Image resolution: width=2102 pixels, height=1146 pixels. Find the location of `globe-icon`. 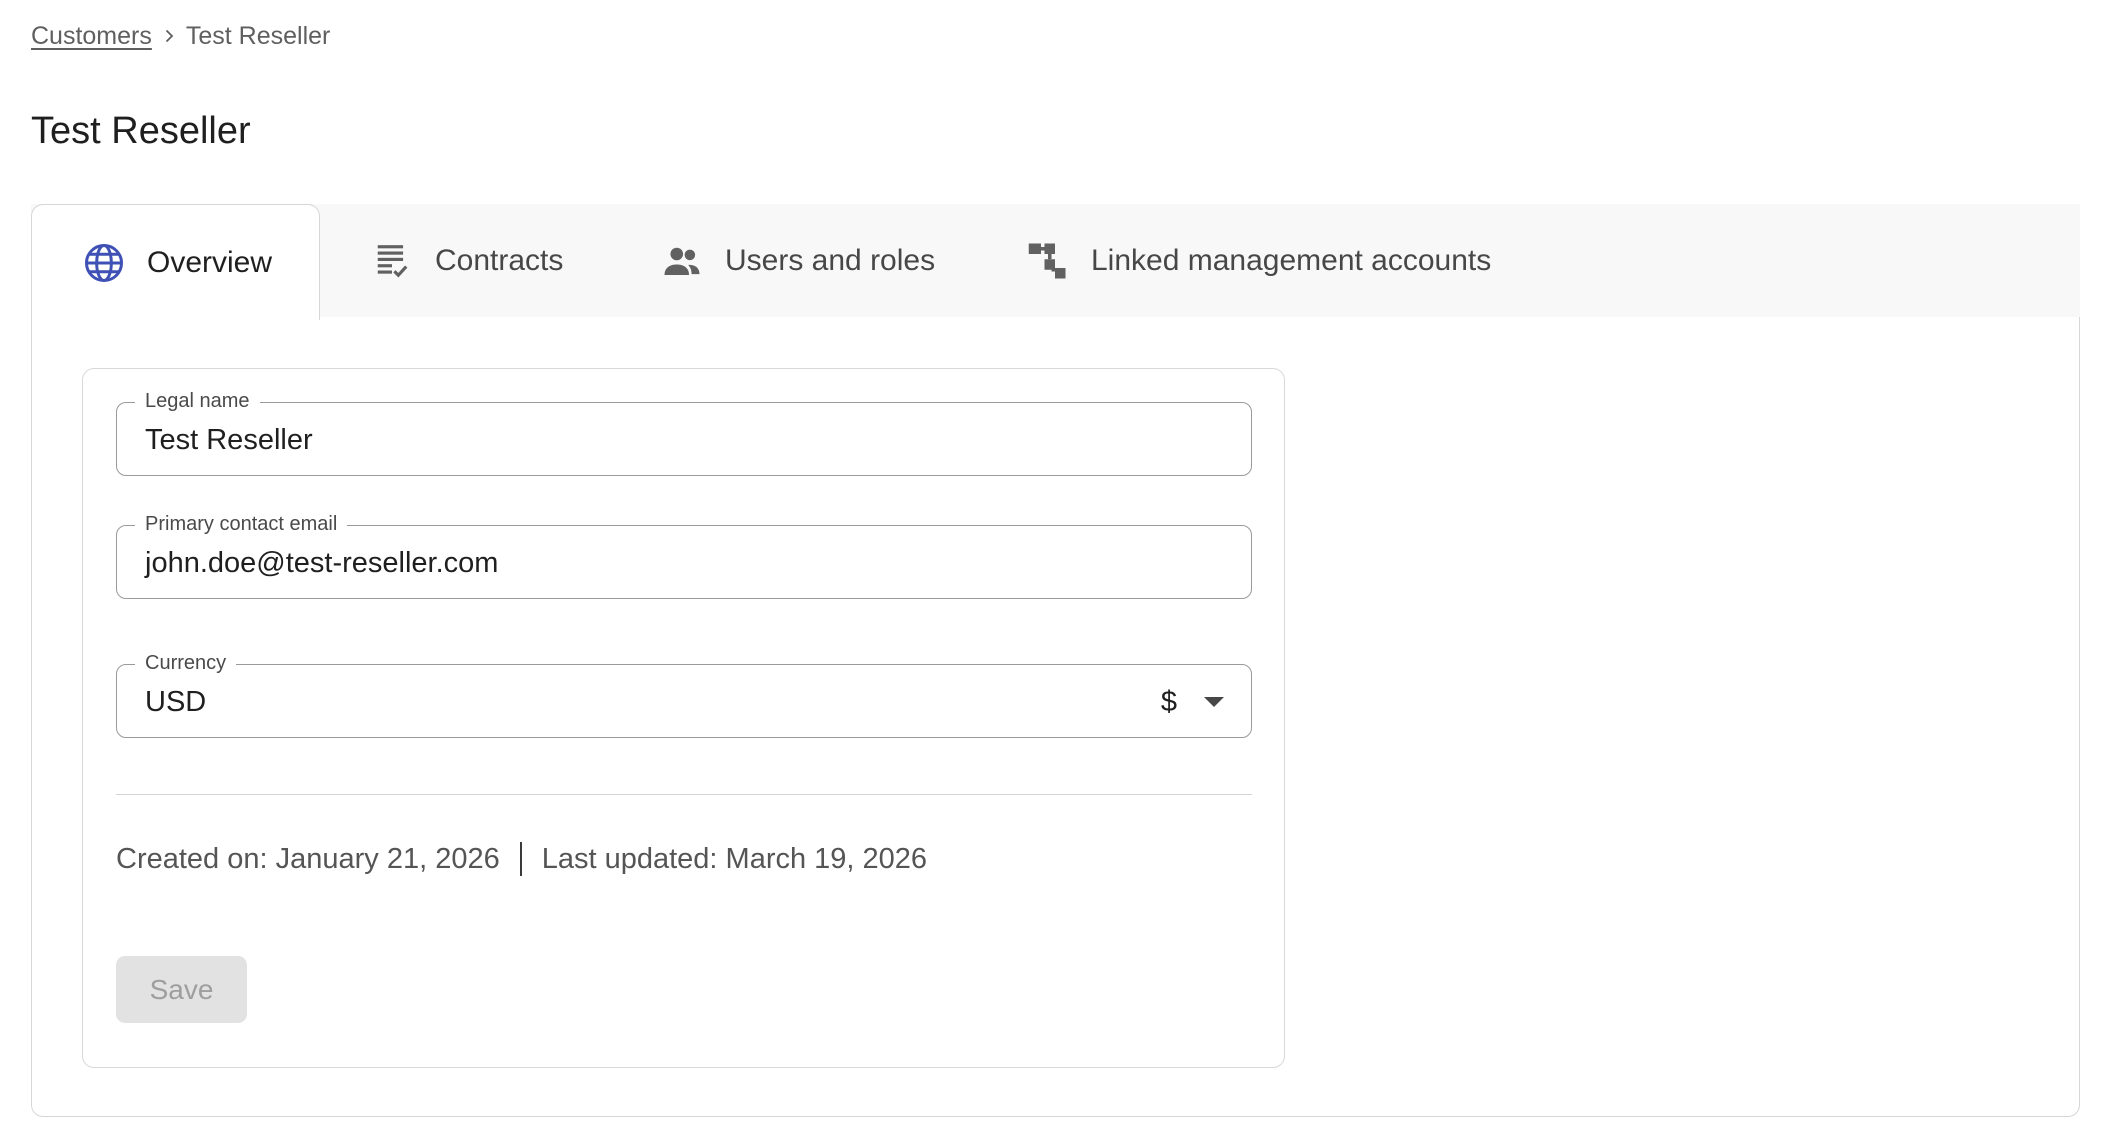

globe-icon is located at coordinates (104, 263).